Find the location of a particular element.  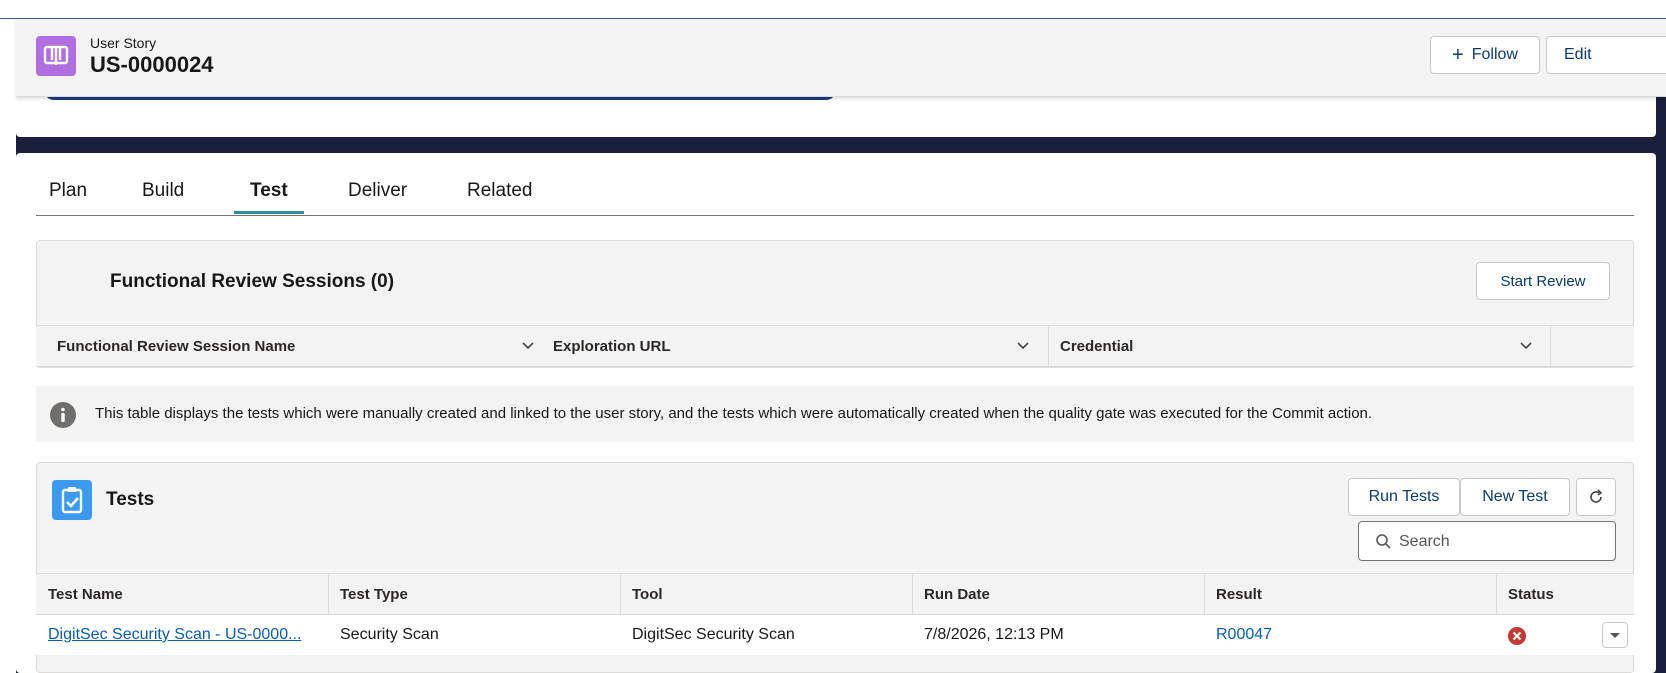

follow-label: Follow is located at coordinates (1494, 54).